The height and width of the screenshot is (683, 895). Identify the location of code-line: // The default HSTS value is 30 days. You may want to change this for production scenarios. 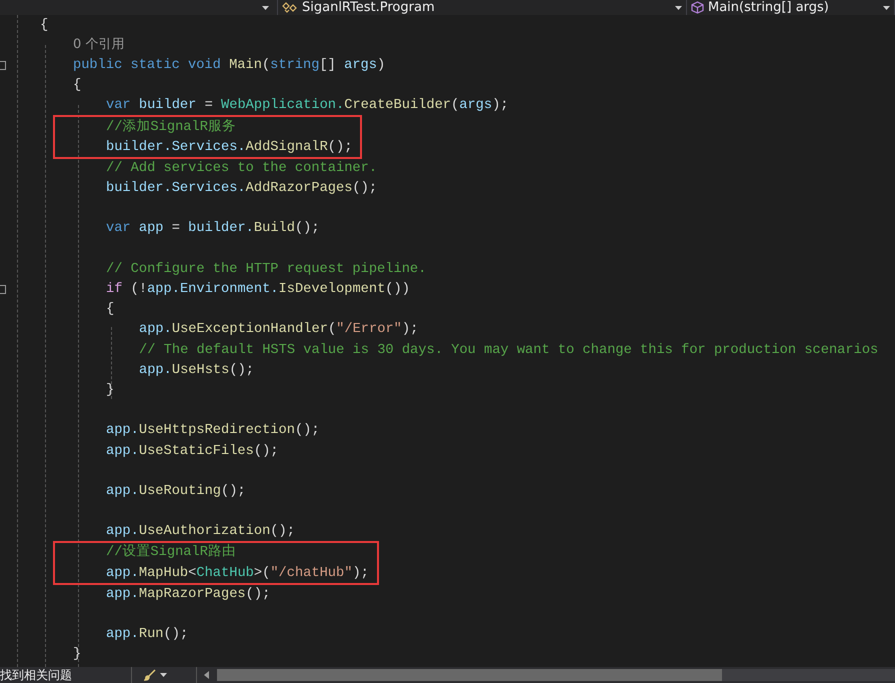
(508, 351).